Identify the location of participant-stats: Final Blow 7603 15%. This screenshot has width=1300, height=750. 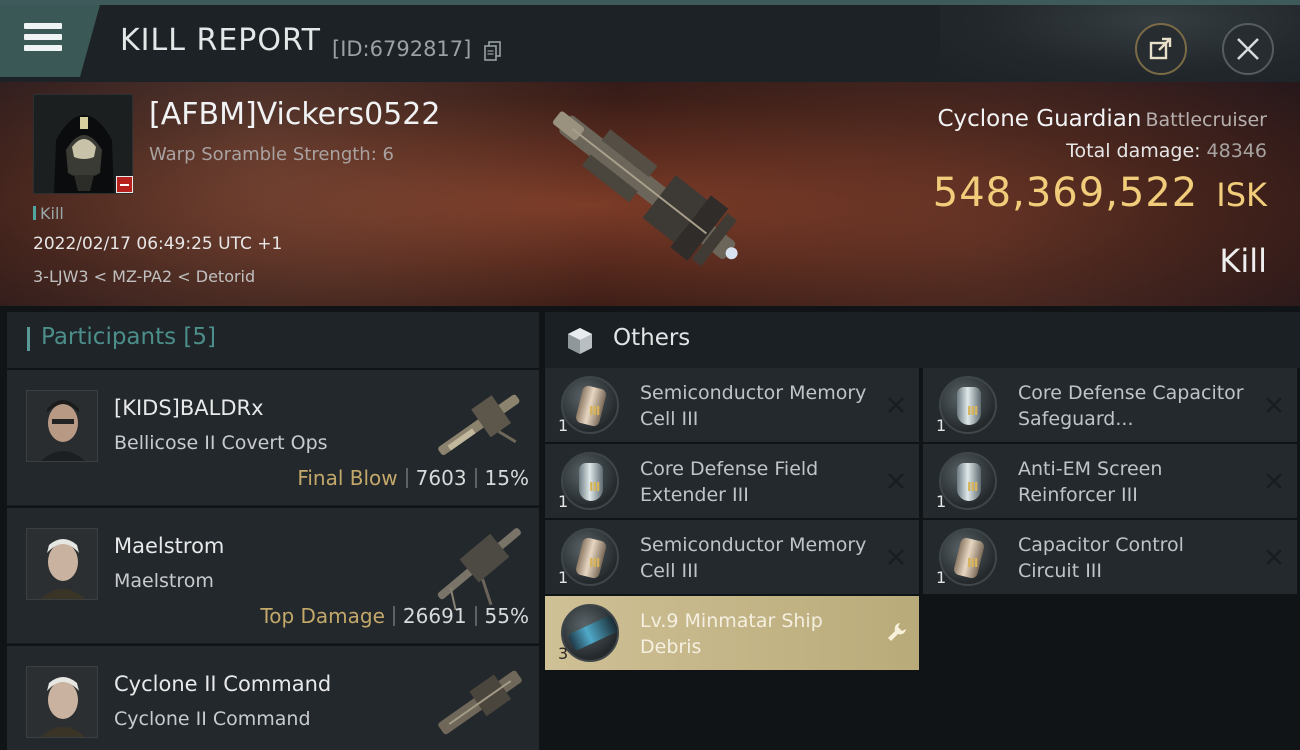
(413, 478).